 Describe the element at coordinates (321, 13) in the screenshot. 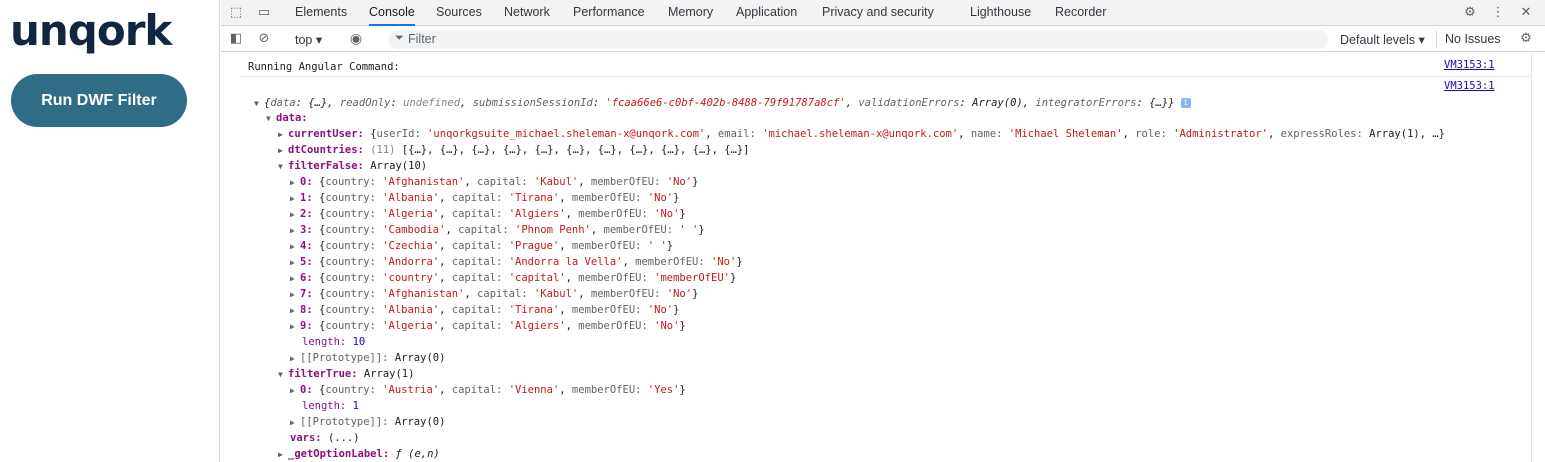

I see `tab-elements: Elements` at that location.